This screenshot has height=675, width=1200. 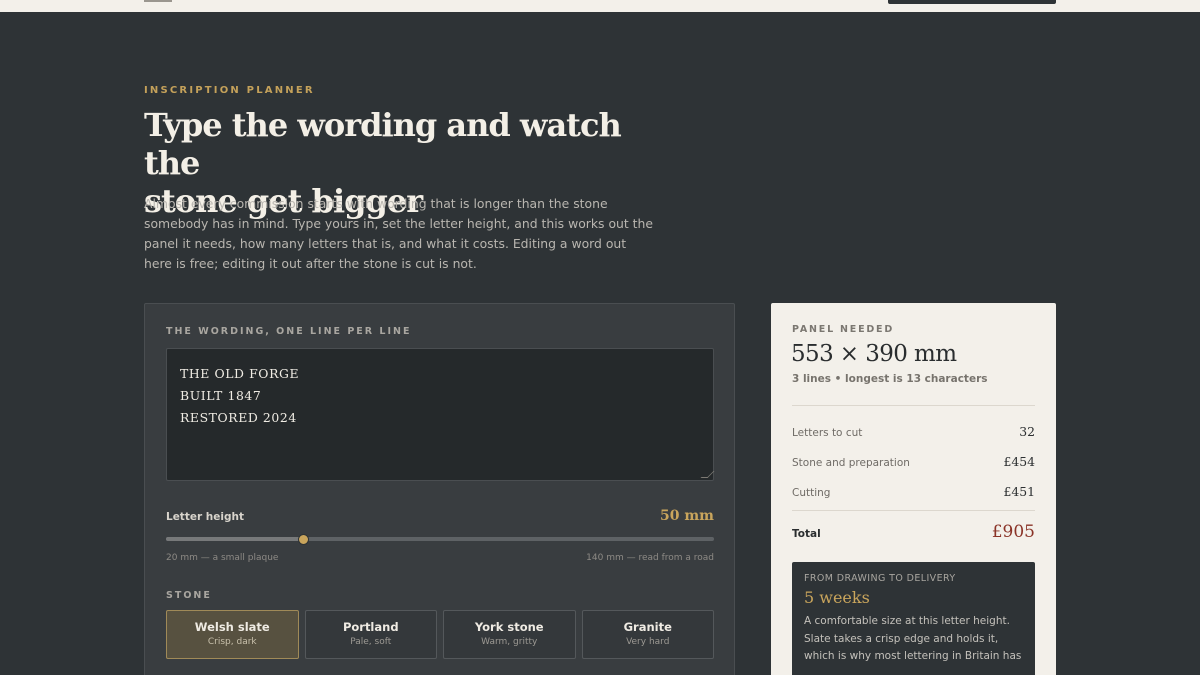 What do you see at coordinates (440, 414) in the screenshot?
I see `wording-textarea: THE OLD FORGE BUILT 1847 RESTORED 2024` at bounding box center [440, 414].